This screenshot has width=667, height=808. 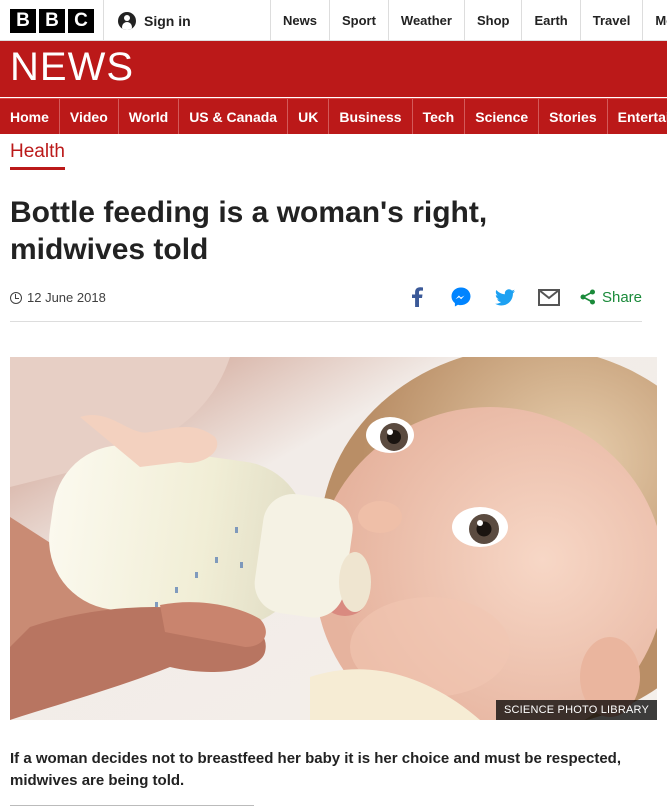 I want to click on share-button: Share, so click(x=611, y=297).